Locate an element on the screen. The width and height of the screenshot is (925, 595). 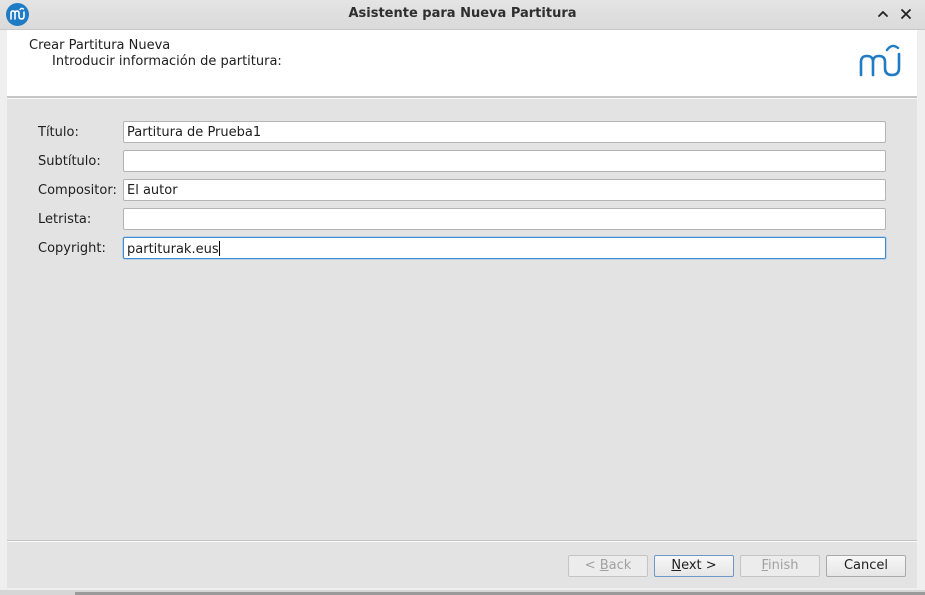
text-caret is located at coordinates (219, 248).